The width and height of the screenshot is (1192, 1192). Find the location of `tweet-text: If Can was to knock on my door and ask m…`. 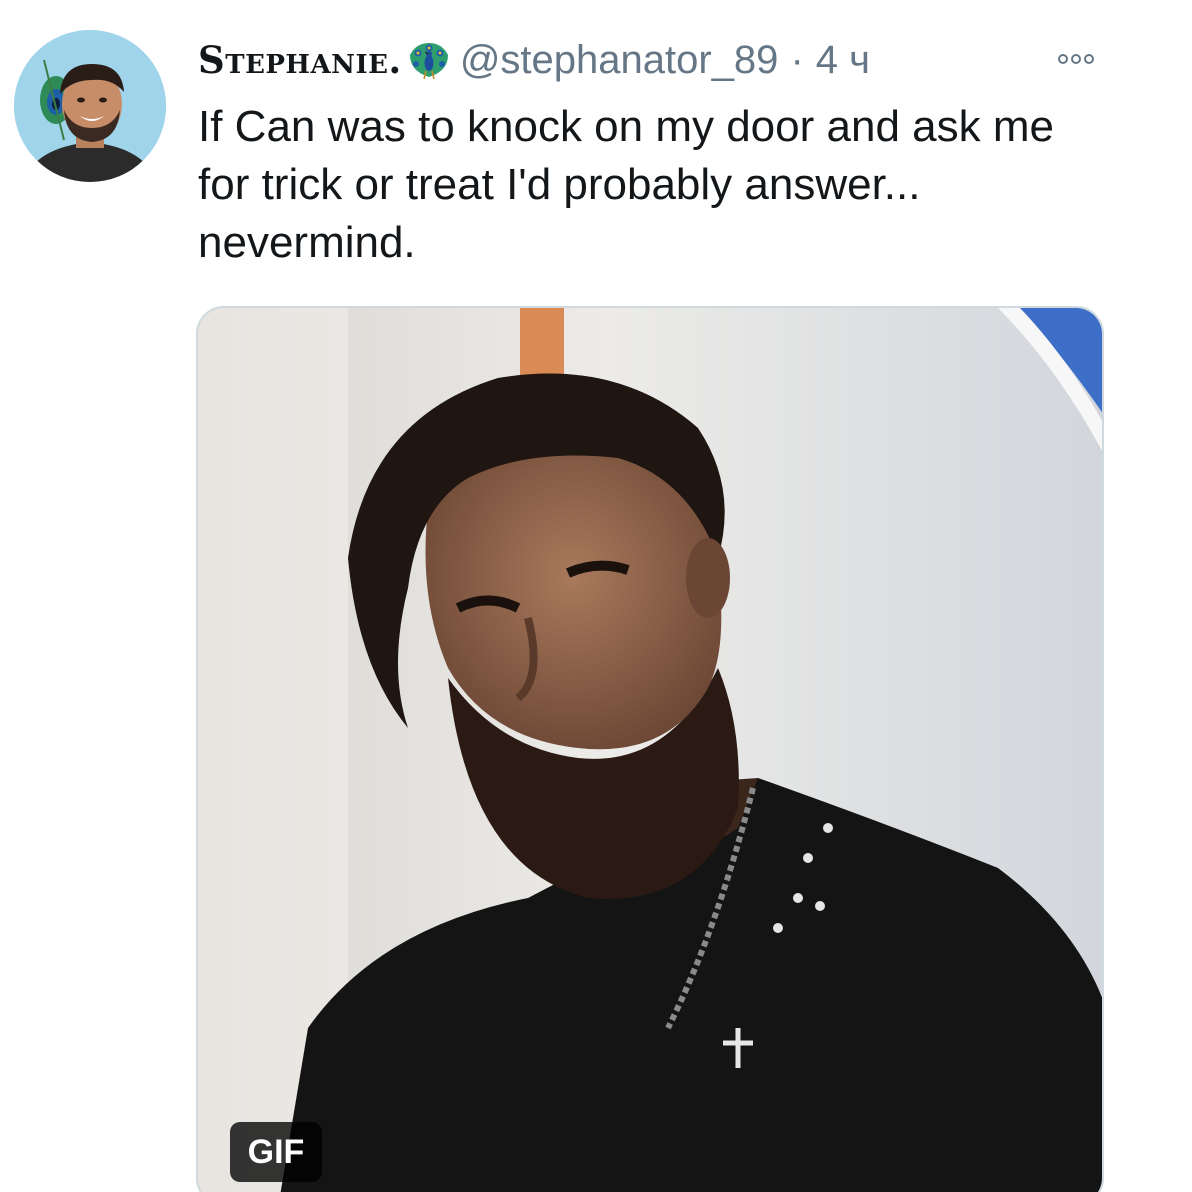

tweet-text: If Can was to knock on my door and ask m… is located at coordinates (626, 184).